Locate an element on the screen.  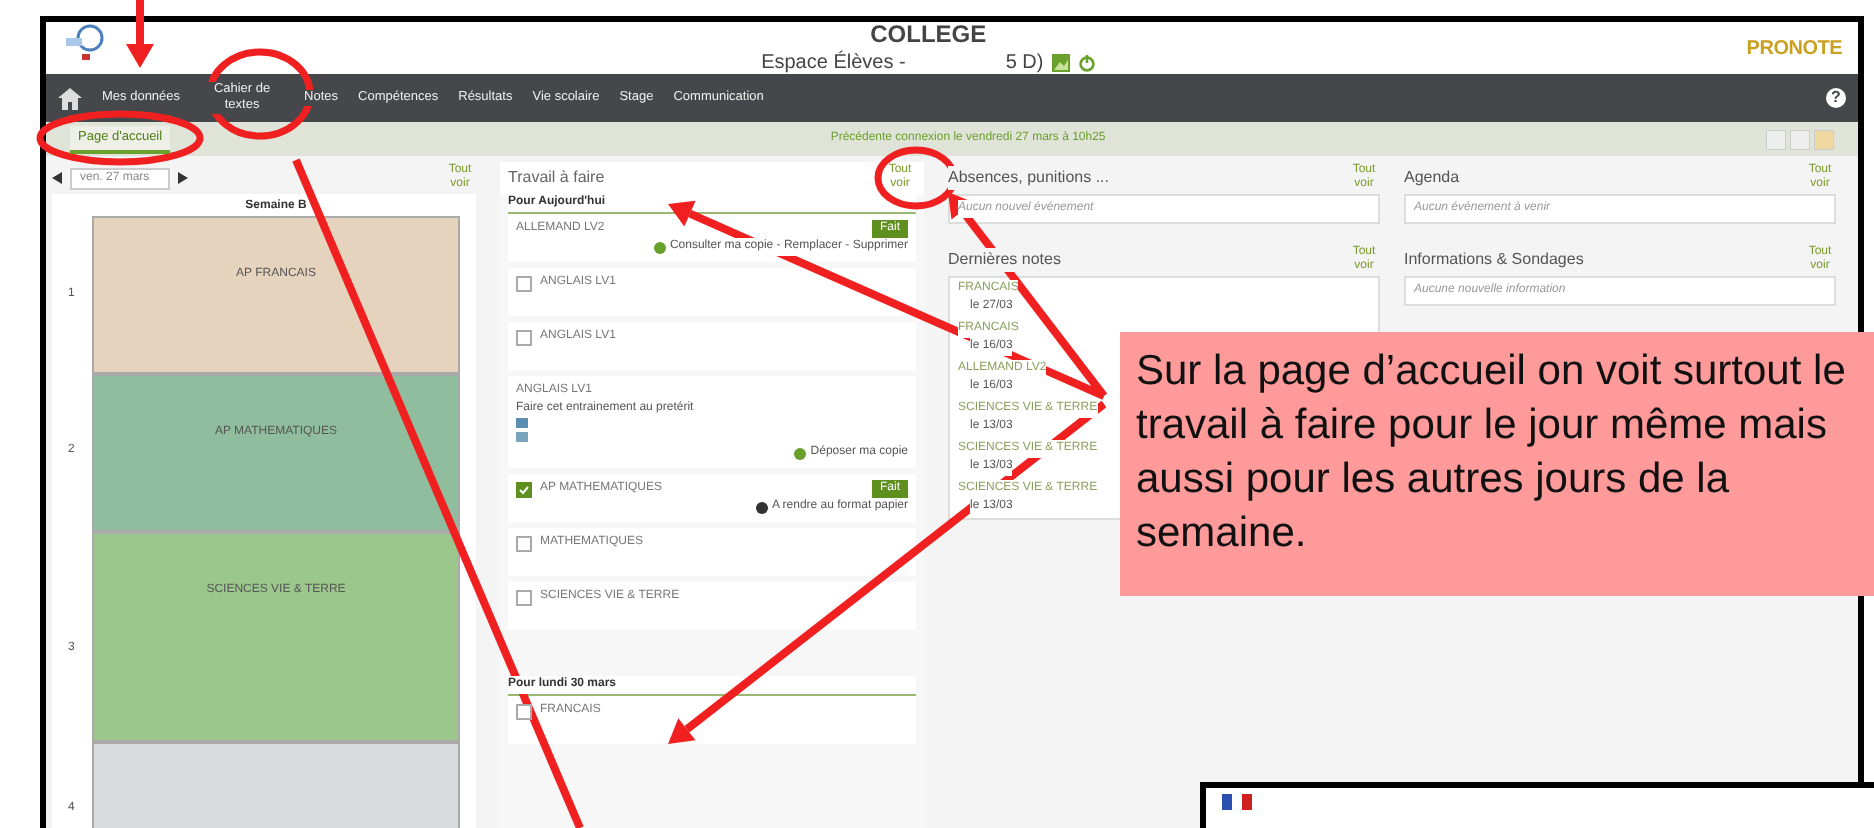
pronote-logo: PRONOTE is located at coordinates (1794, 50).